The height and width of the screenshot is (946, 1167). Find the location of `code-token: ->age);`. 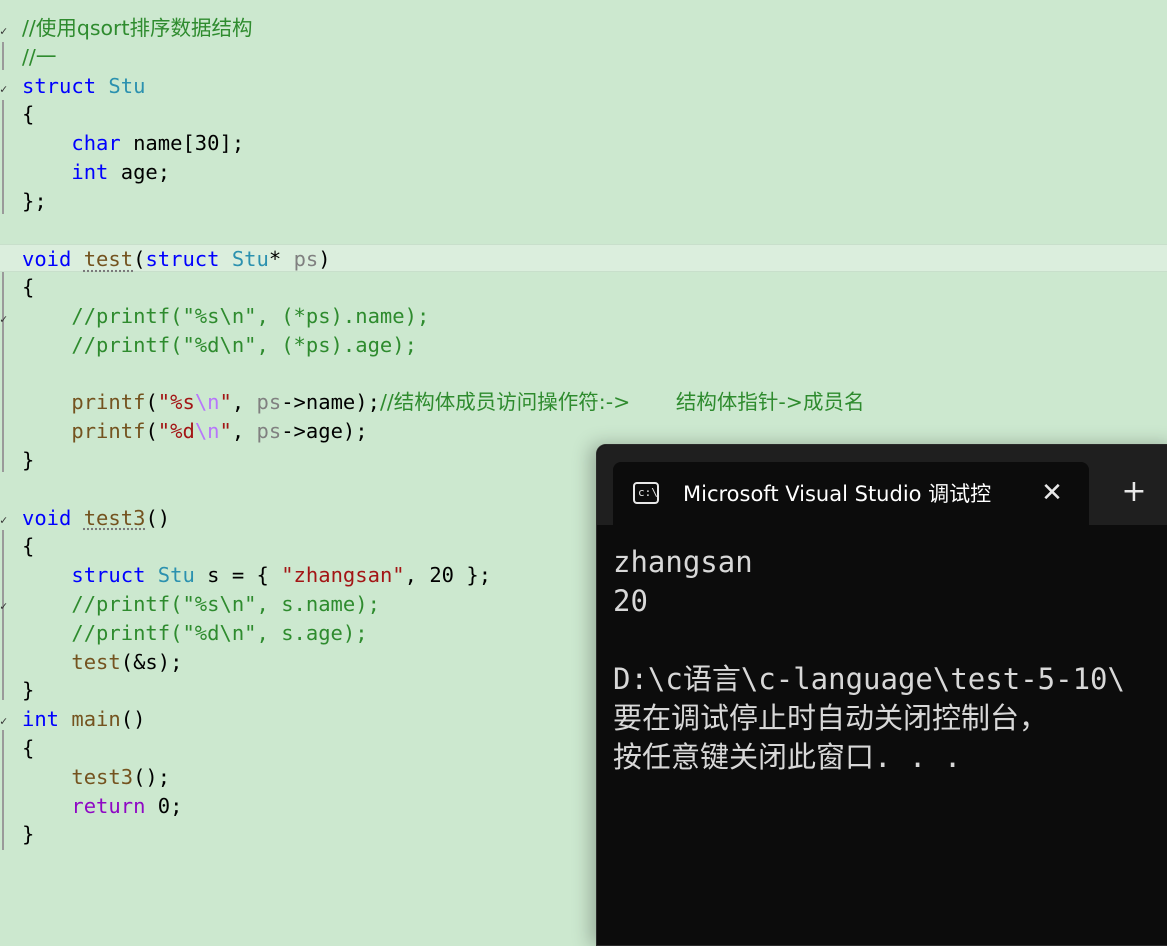

code-token: ->age); is located at coordinates (324, 431).